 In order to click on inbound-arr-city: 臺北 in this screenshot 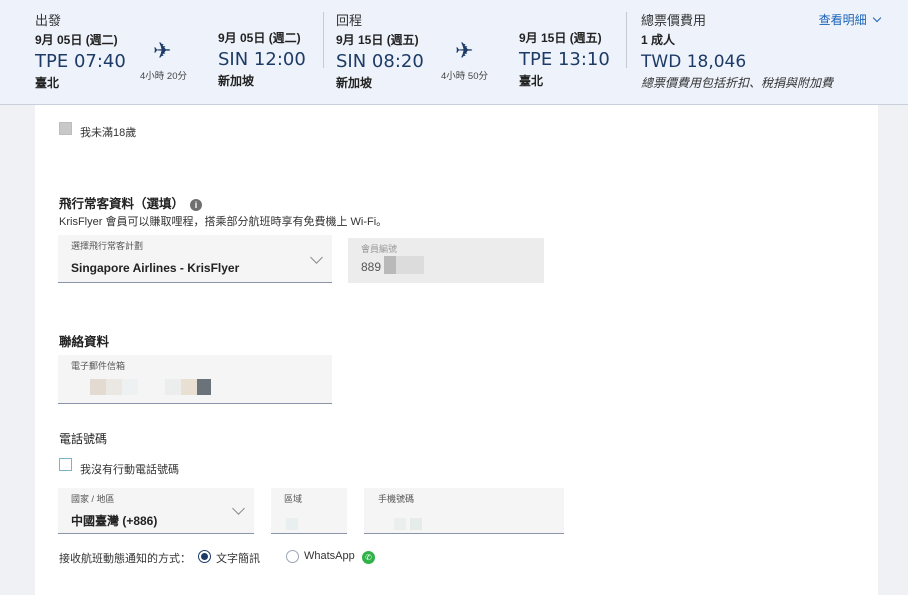, I will do `click(531, 81)`.